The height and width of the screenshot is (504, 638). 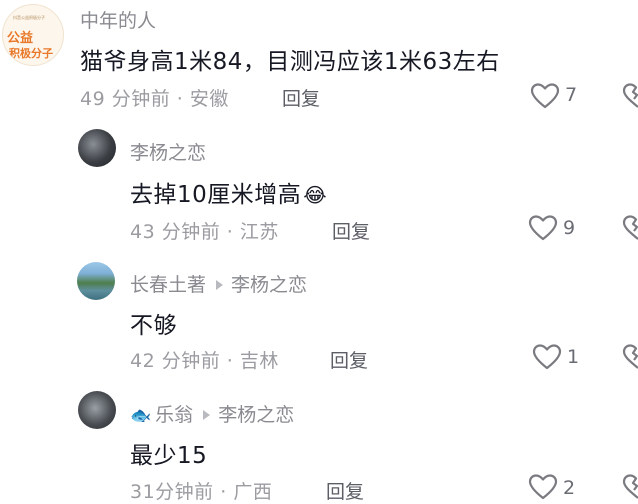 I want to click on avatar-logo-line2: 积极分子, so click(x=31, y=53).